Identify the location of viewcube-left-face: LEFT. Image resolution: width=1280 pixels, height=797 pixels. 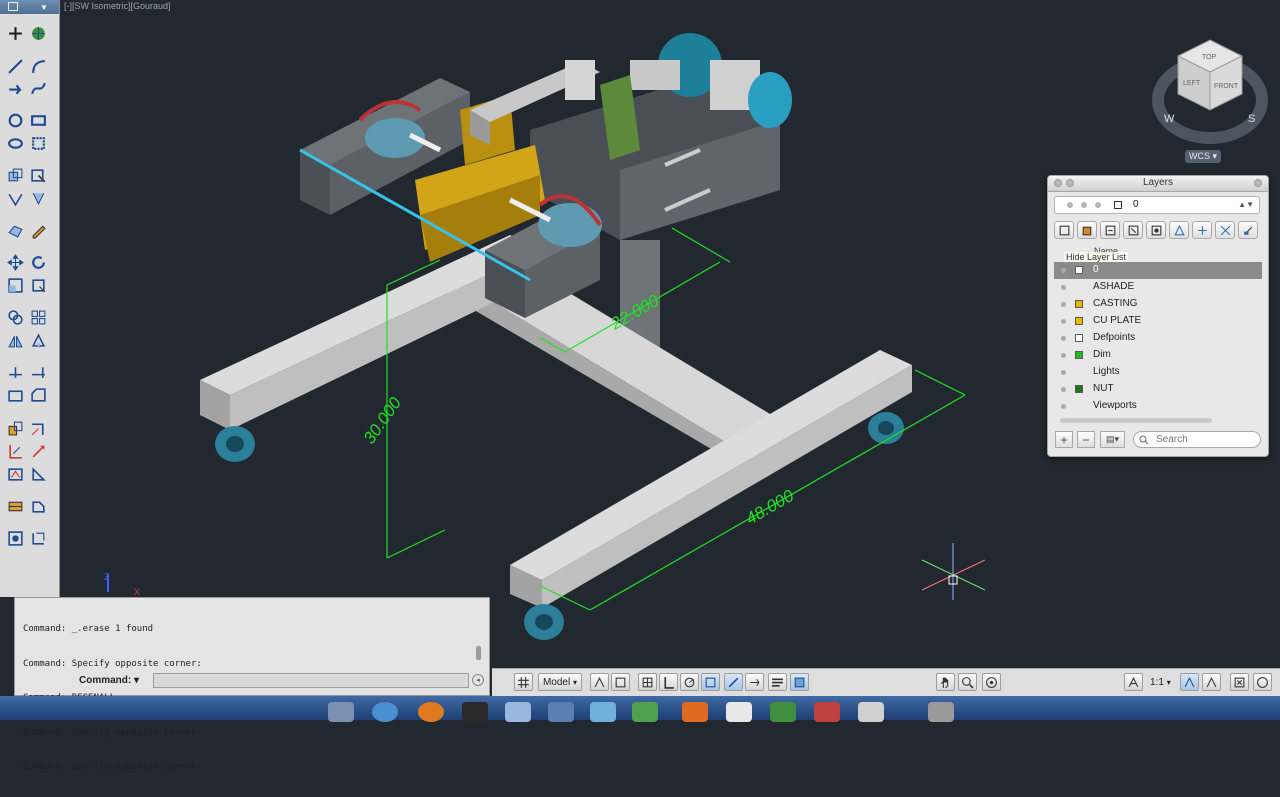
(1192, 83).